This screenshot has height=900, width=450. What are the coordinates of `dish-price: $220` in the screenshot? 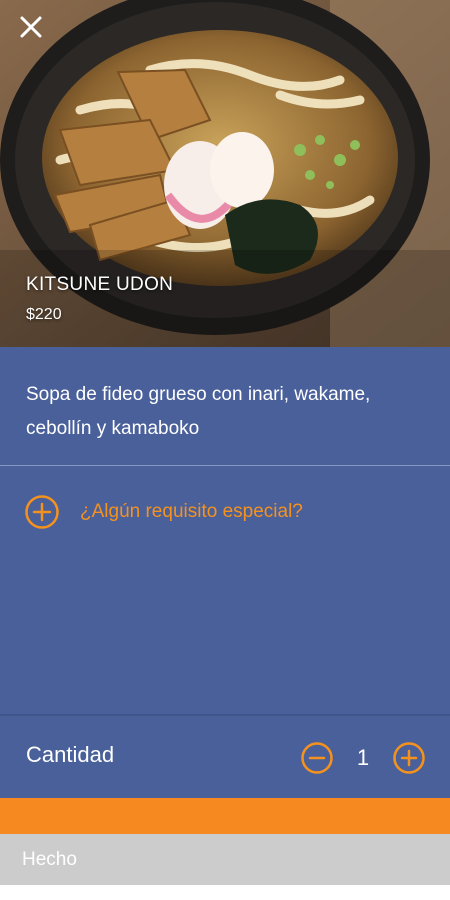 It's located at (44, 314).